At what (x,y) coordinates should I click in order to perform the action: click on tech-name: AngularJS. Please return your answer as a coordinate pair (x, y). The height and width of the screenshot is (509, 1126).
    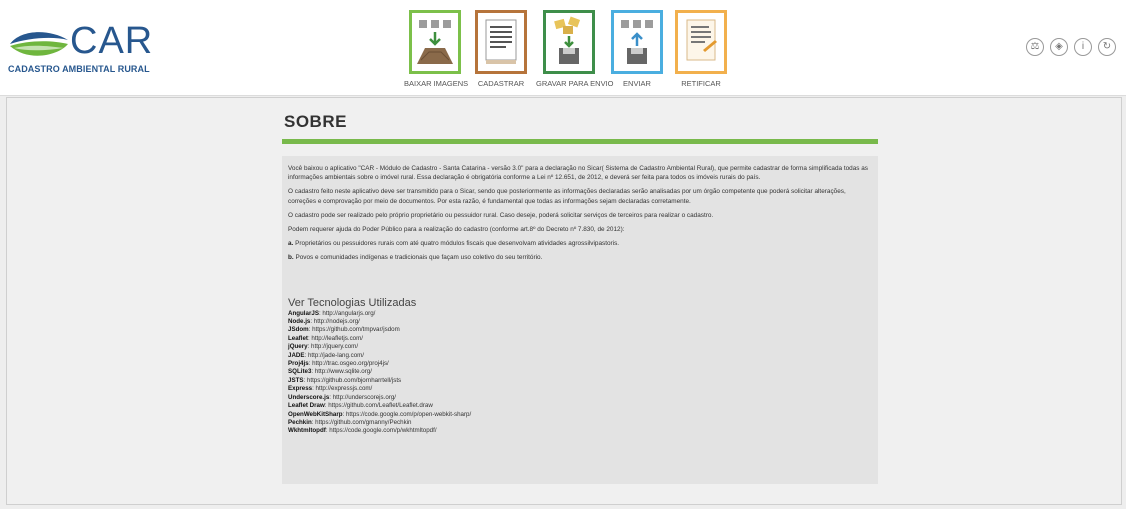
    Looking at the image, I should click on (303, 313).